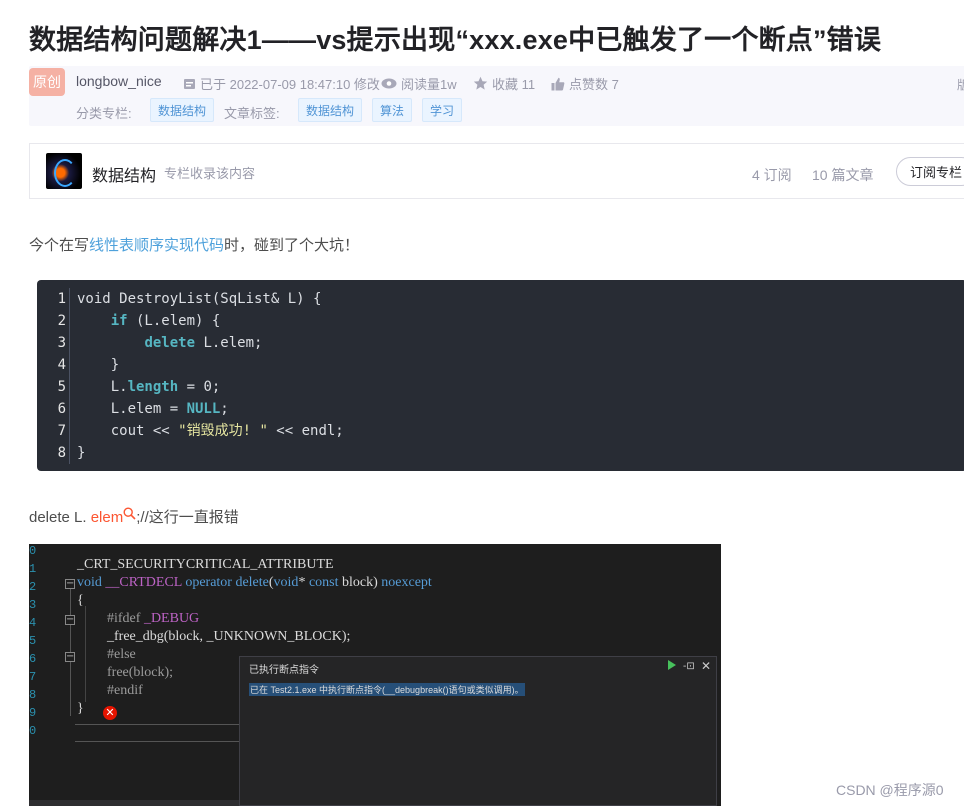  What do you see at coordinates (429, 84) in the screenshot?
I see `views-label: 阅读量1w` at bounding box center [429, 84].